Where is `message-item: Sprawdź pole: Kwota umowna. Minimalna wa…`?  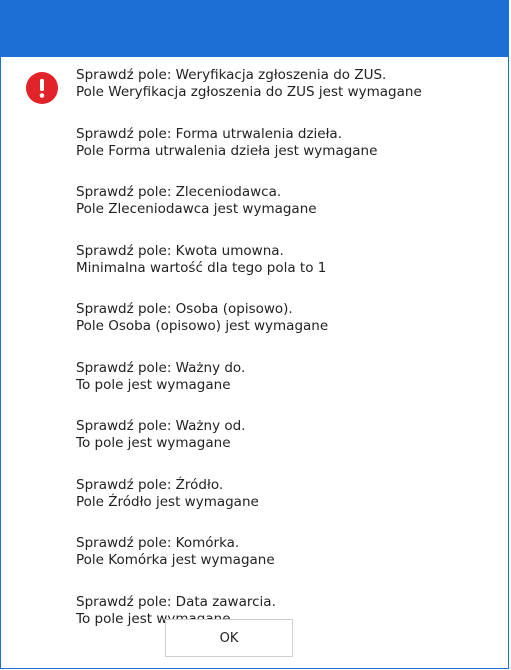
message-item: Sprawdź pole: Kwota umowna. Minimalna wa… is located at coordinates (286, 272).